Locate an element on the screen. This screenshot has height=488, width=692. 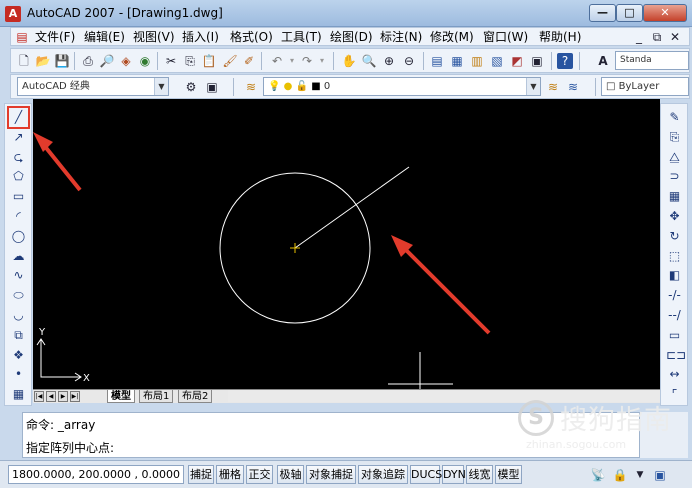
osnap-toggle: 对象捕捉 is located at coordinates (331, 474).